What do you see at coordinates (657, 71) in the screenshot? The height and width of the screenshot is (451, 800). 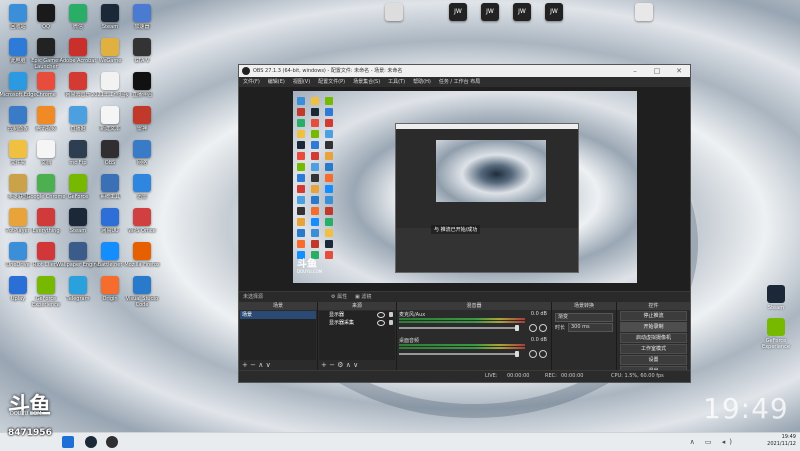 I see `maximize-icon: □` at bounding box center [657, 71].